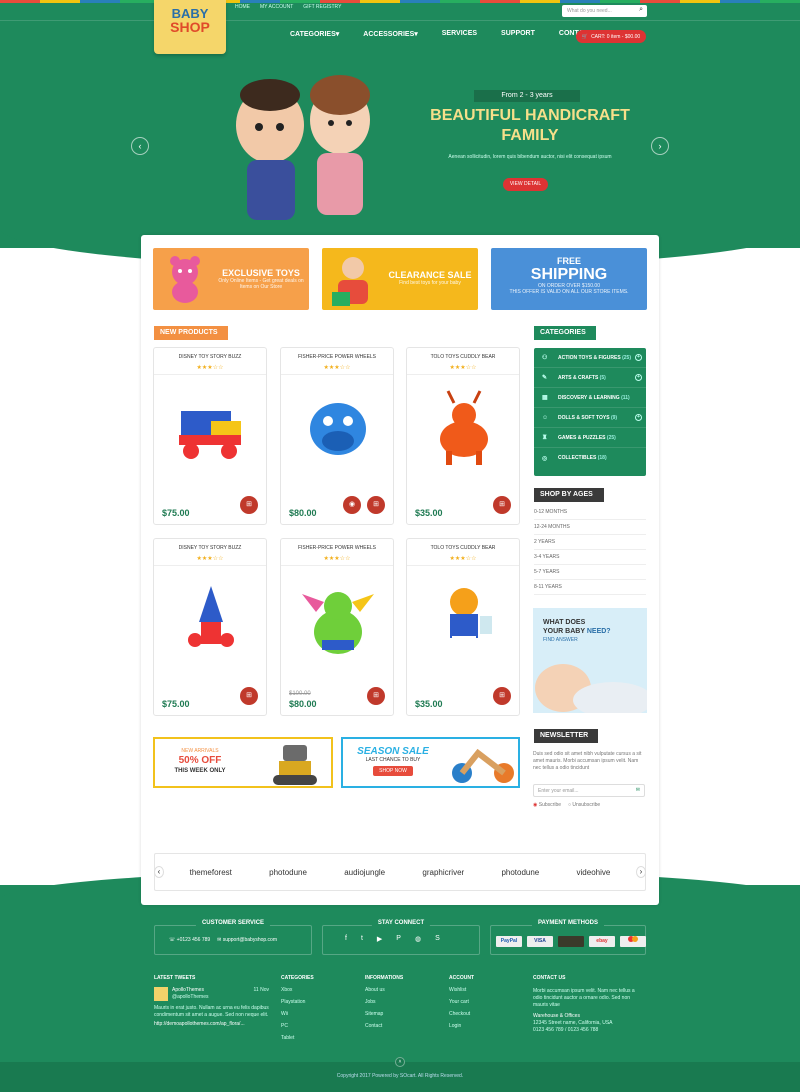 This screenshot has height=1092, width=800. Describe the element at coordinates (297, 990) in the screenshot. I see `footer-link: Xbox` at that location.